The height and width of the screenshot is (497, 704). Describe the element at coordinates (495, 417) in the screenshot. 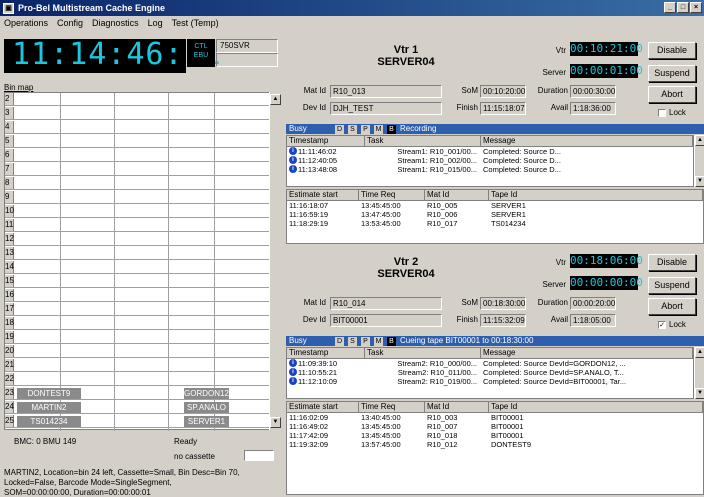

I see `estimate-row: 11:16:02:09 13:40:45:00 R10_003 BIT00001` at that location.